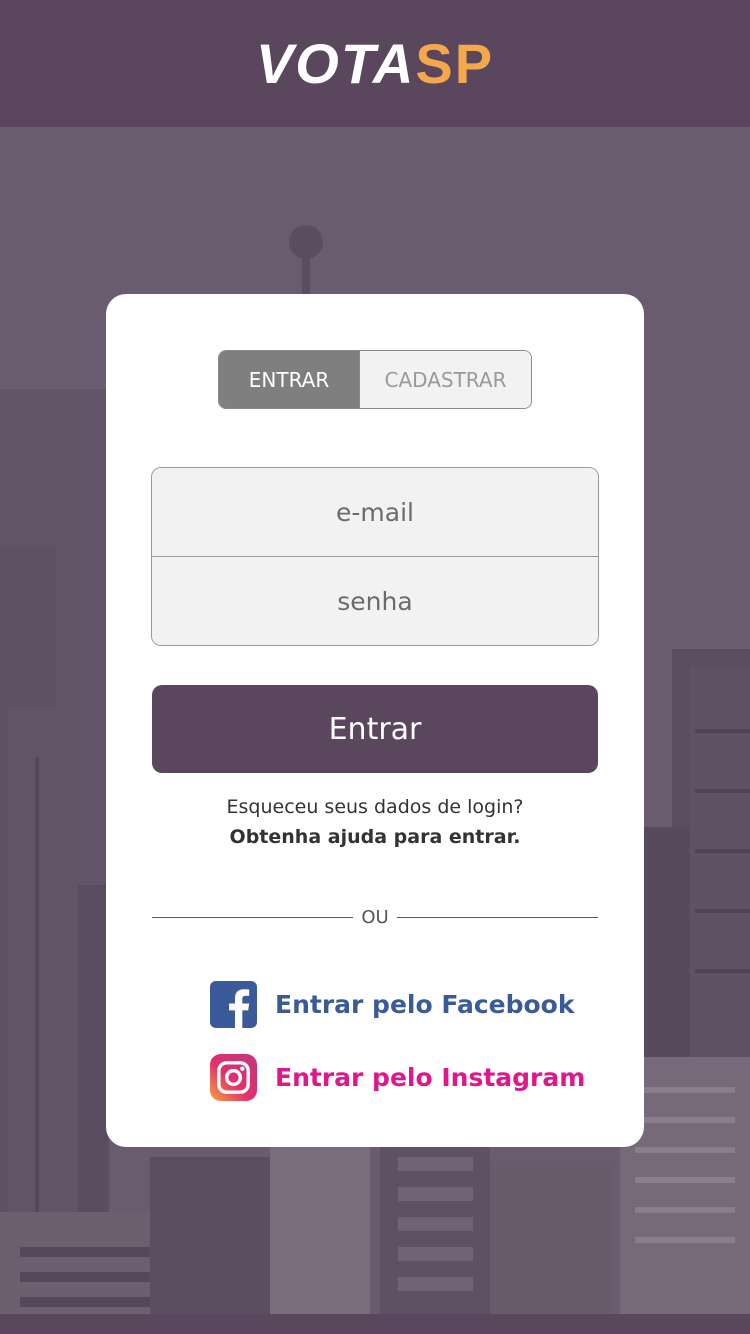 The height and width of the screenshot is (1334, 750). Describe the element at coordinates (233, 1077) in the screenshot. I see `instagram-icon` at that location.